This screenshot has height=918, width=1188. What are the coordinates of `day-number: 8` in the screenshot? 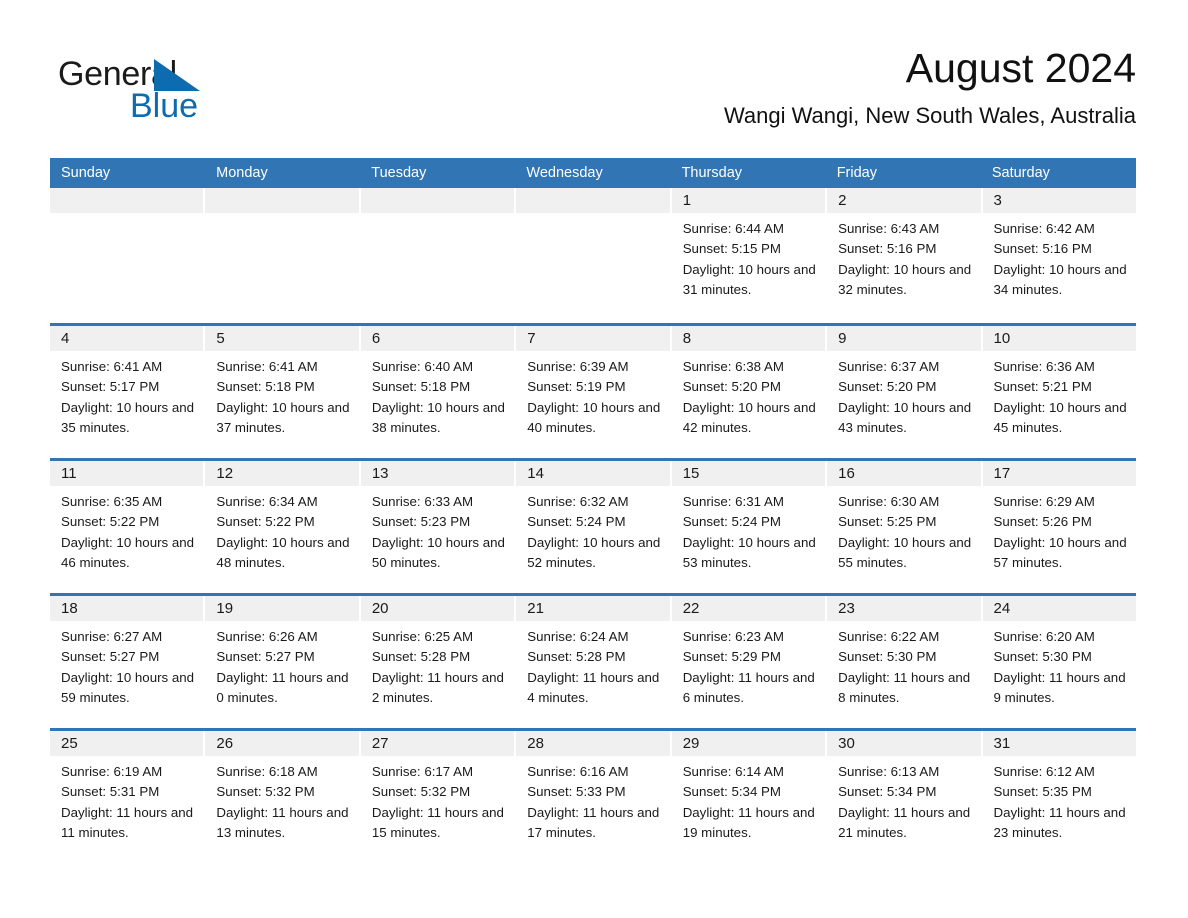 It's located at (748, 338).